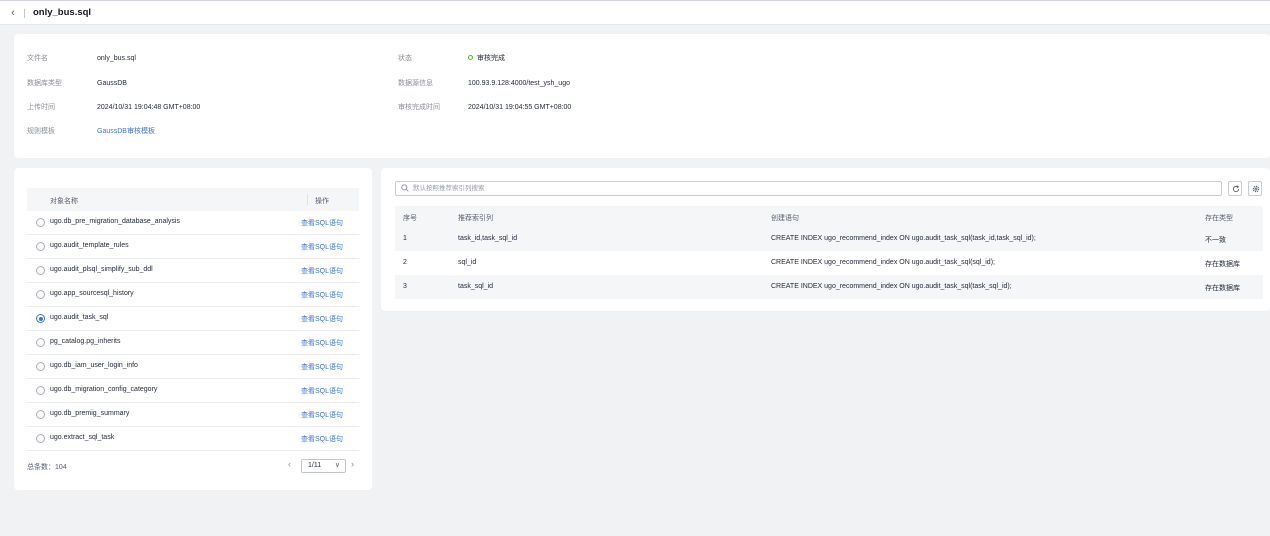 This screenshot has height=536, width=1270. I want to click on list-item: ugo.audit_task_sql 查看SQL语句, so click(193, 319).